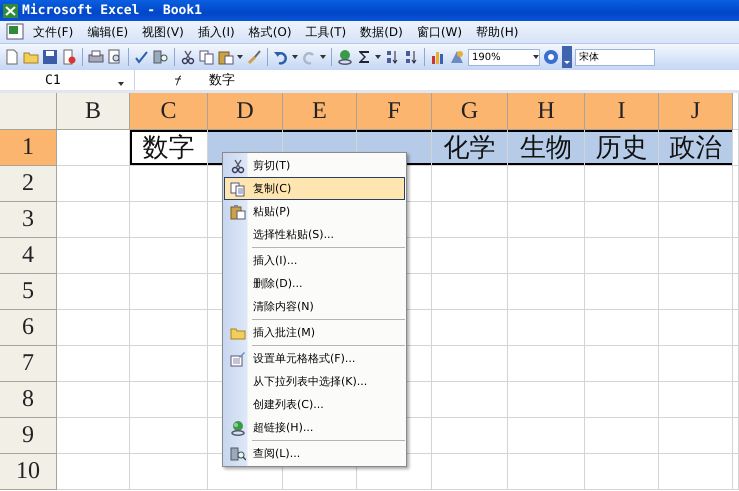 The height and width of the screenshot is (491, 739). I want to click on column-header: I, so click(622, 111).